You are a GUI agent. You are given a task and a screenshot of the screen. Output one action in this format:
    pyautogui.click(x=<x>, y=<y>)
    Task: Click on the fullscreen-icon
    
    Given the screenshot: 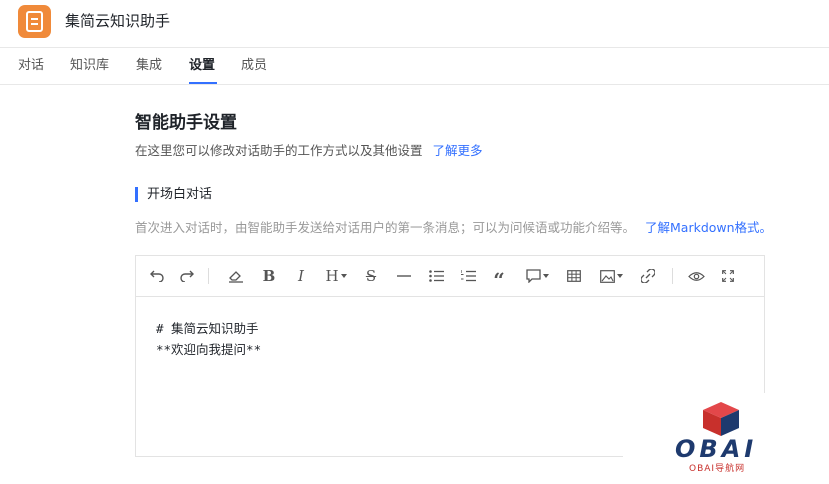 What is the action you would take?
    pyautogui.click(x=728, y=276)
    